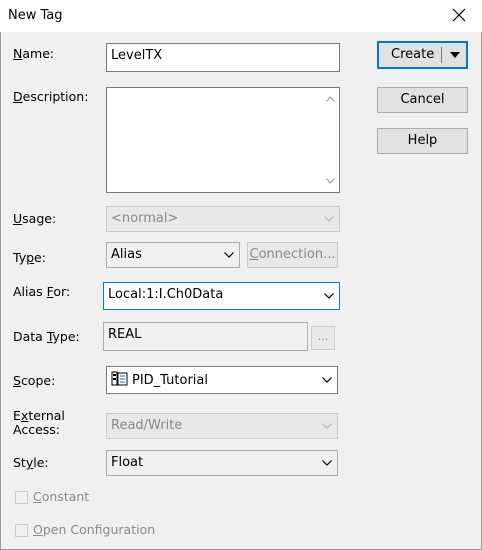 This screenshot has width=482, height=550. Describe the element at coordinates (21, 497) in the screenshot. I see `constant-checkbox` at that location.